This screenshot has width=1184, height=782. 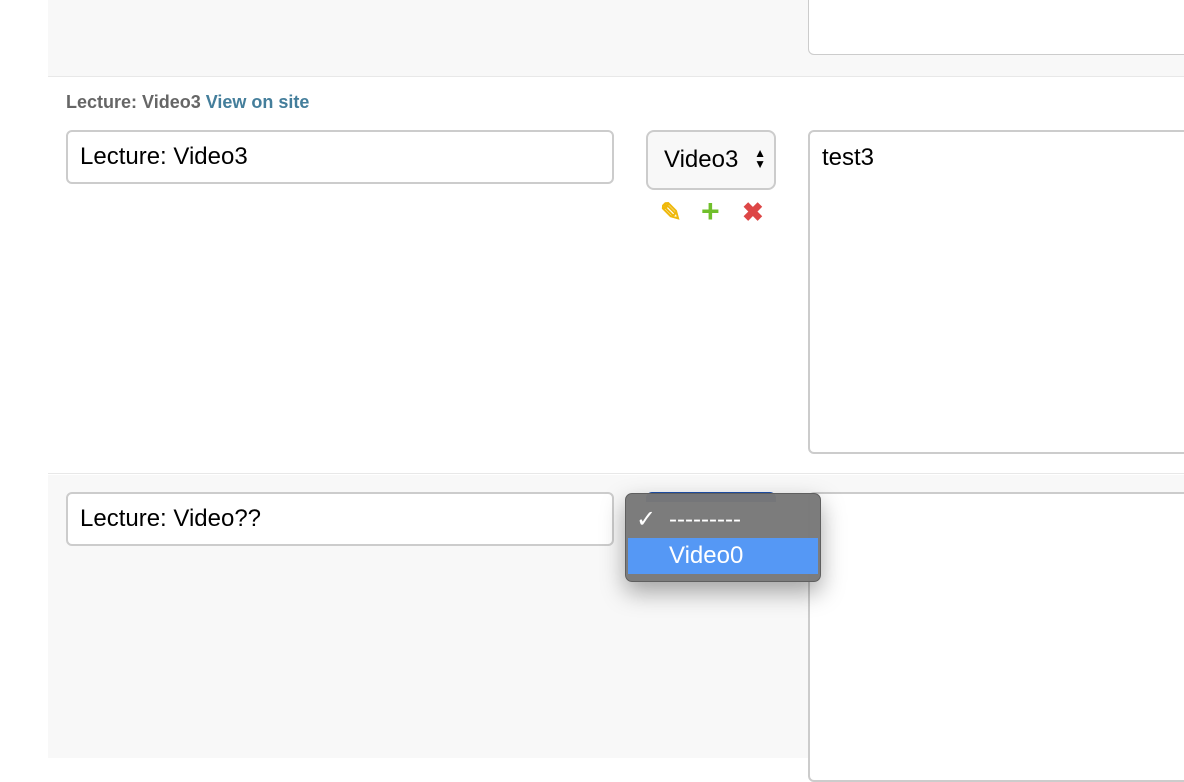 I want to click on title-input-new: Lecture: Video??, so click(x=340, y=519).